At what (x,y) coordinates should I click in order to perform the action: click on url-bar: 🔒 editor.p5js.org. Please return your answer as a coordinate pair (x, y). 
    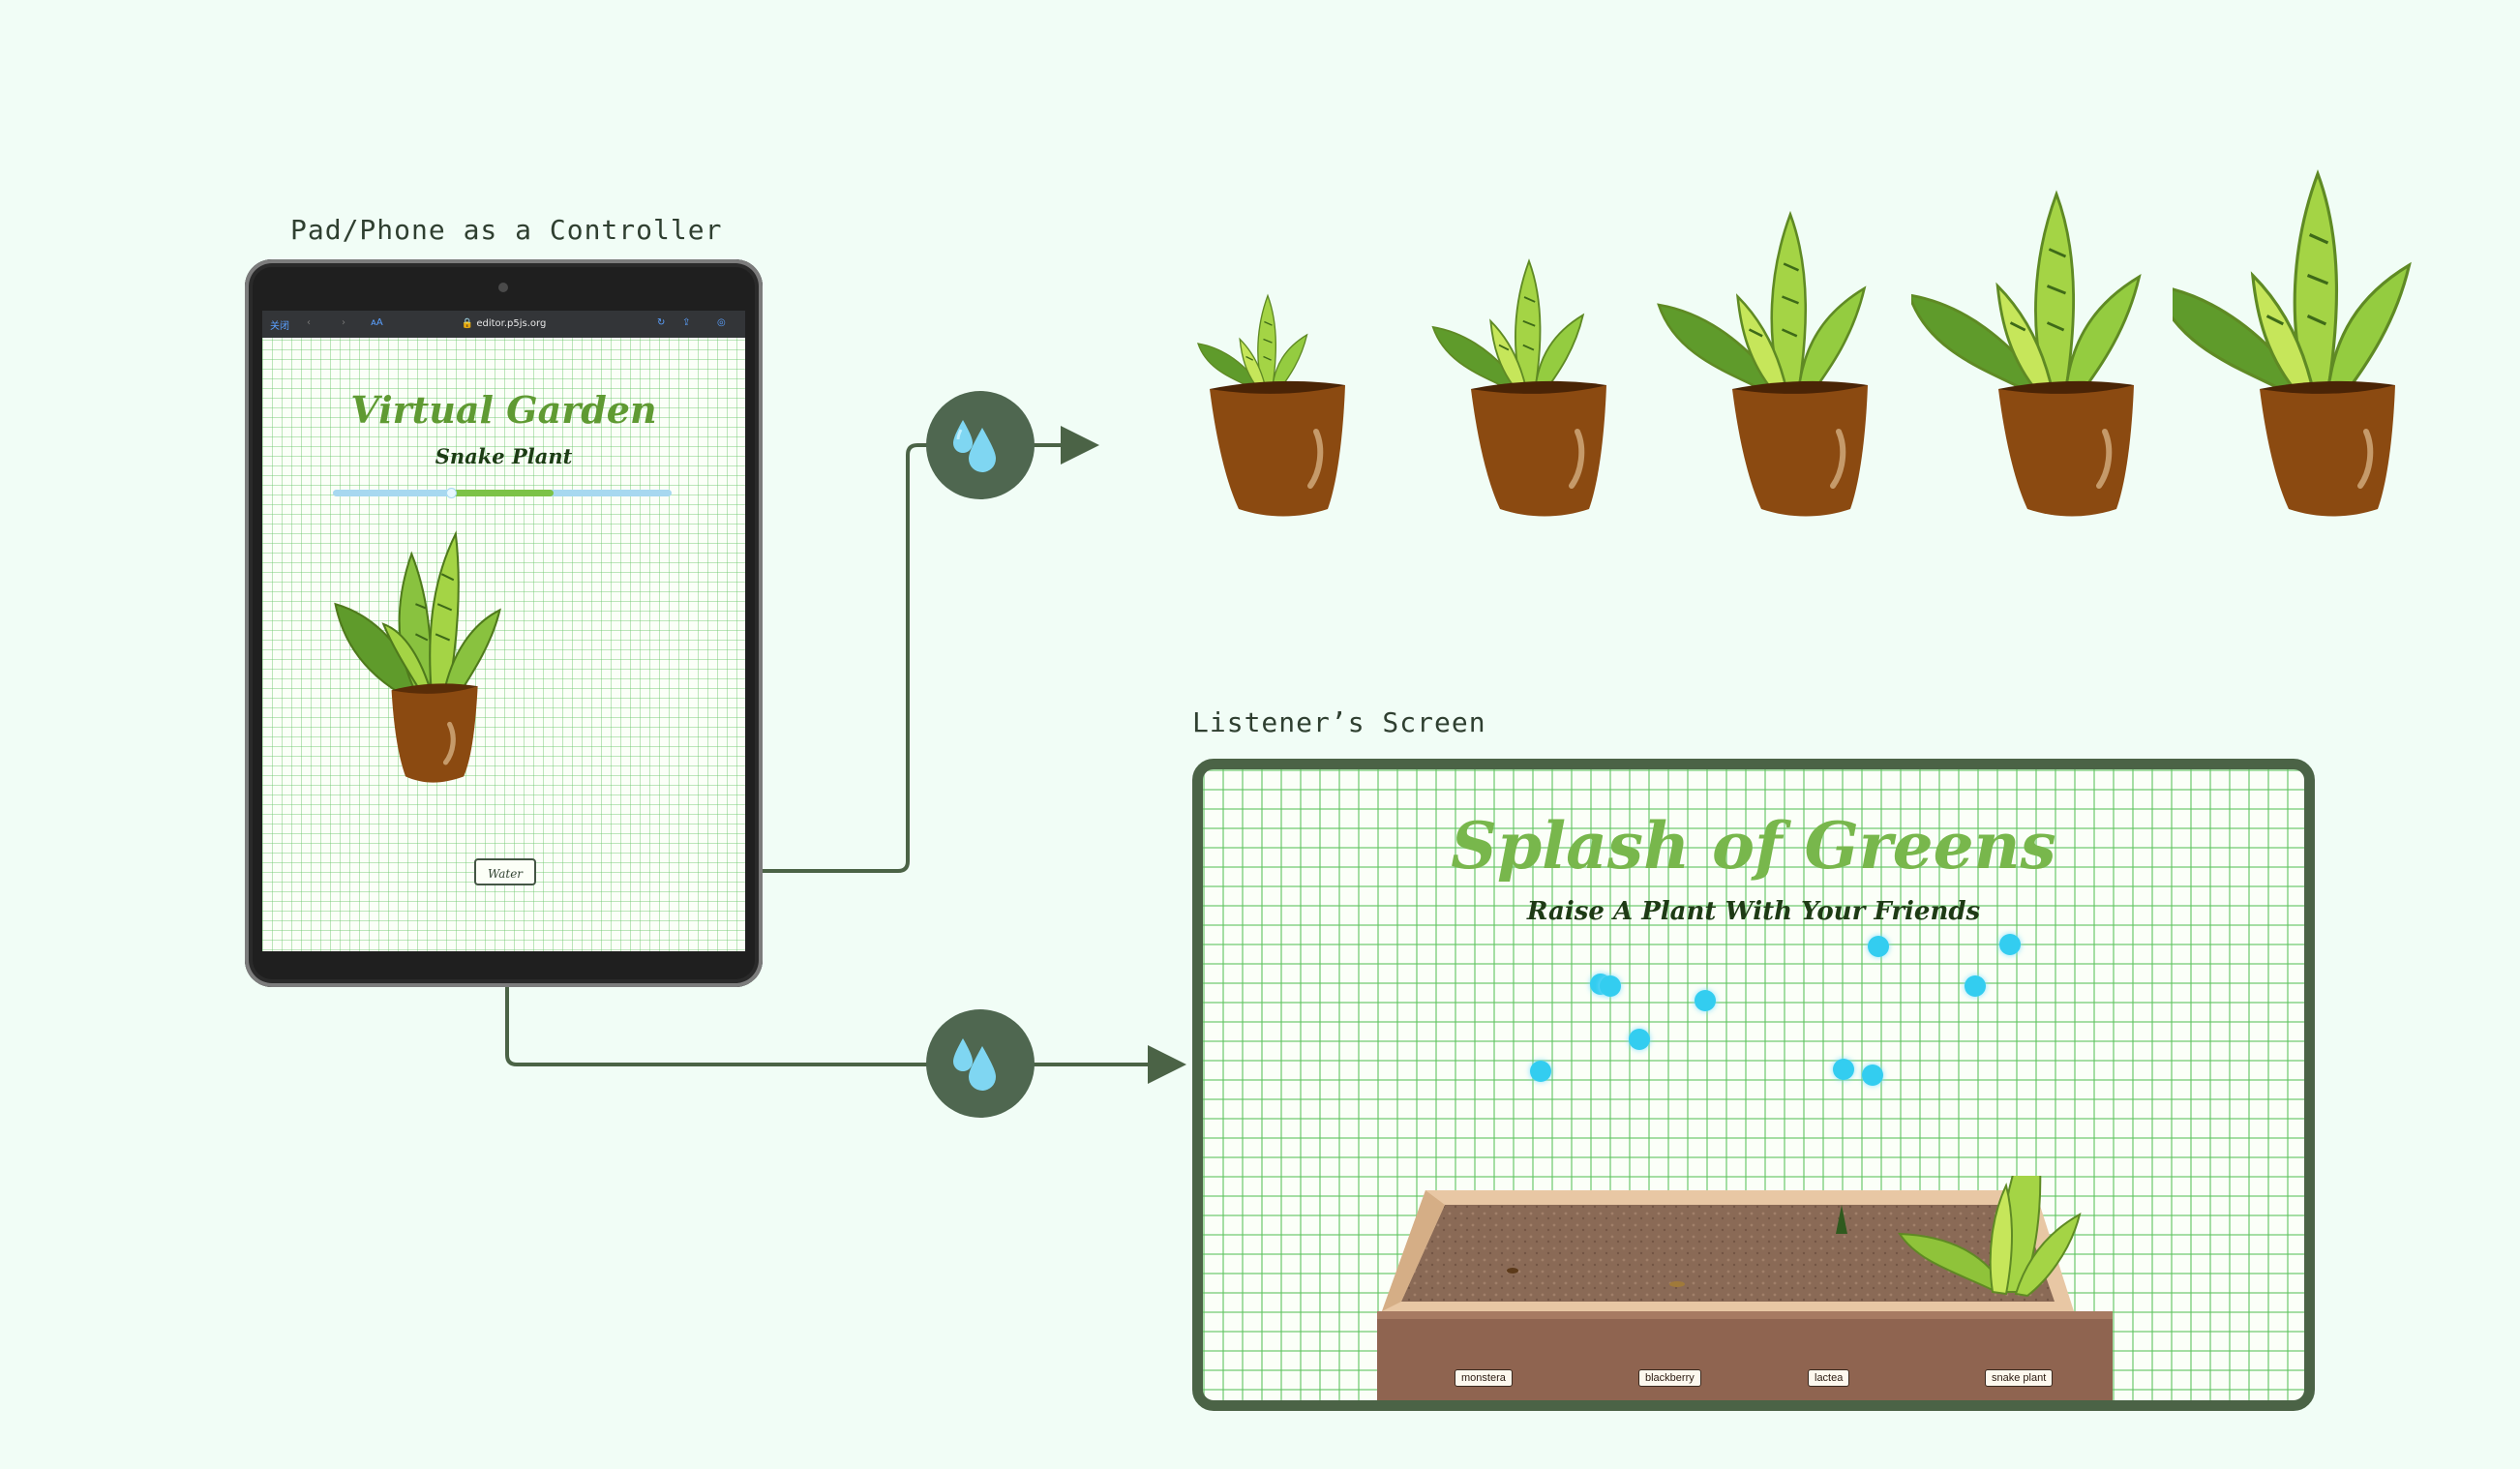
    Looking at the image, I should click on (504, 323).